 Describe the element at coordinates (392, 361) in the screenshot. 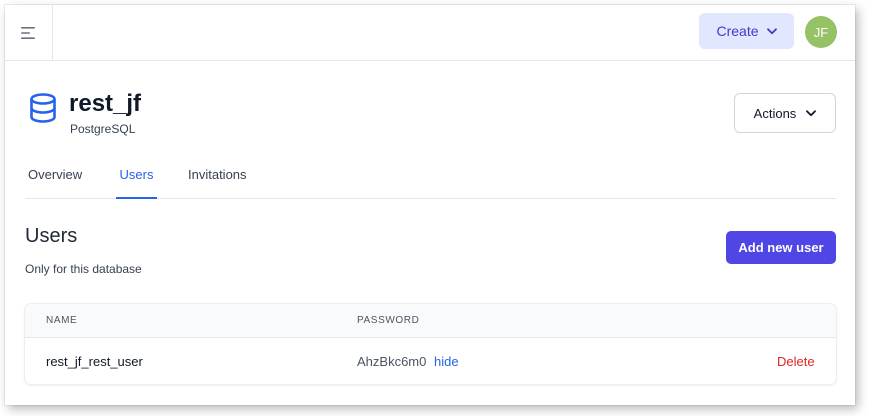

I see `password-value: AhzBkc6m0` at that location.